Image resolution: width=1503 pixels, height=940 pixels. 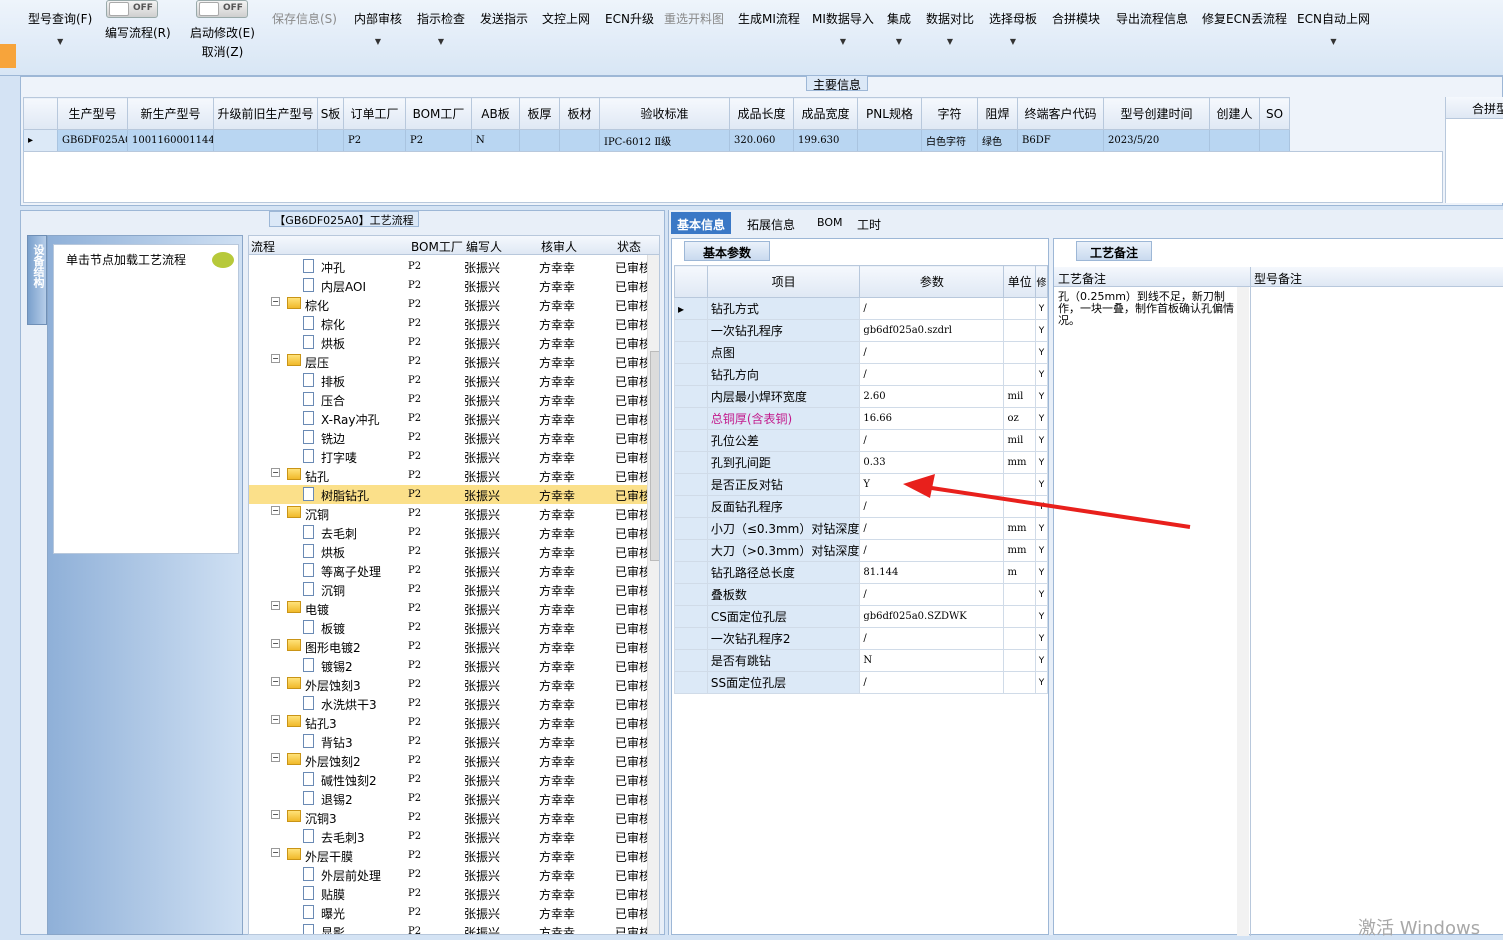 I want to click on arrow-shaft, so click(x=1057, y=507).